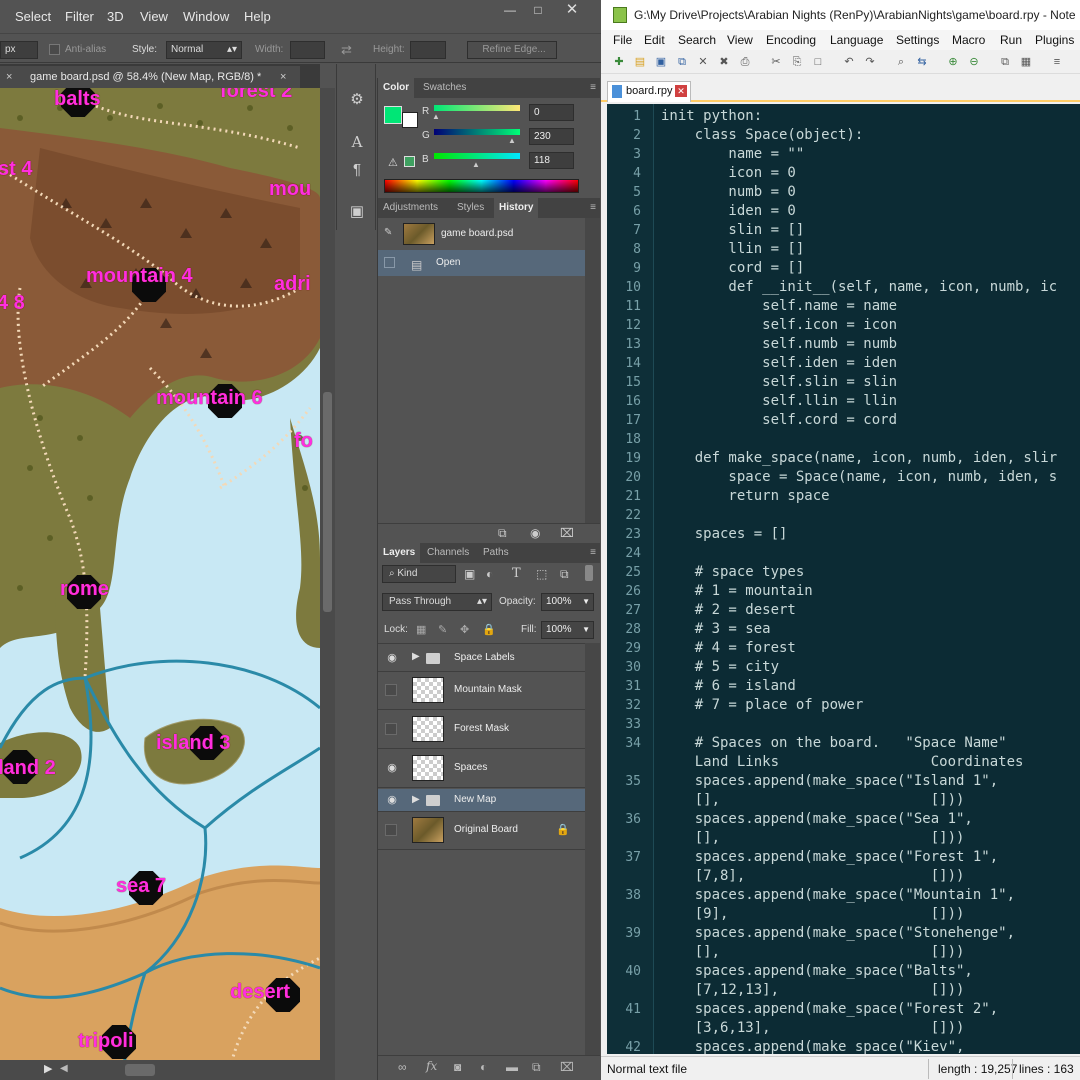  What do you see at coordinates (481, 263) in the screenshot?
I see `history-state-row: ▤ Open` at bounding box center [481, 263].